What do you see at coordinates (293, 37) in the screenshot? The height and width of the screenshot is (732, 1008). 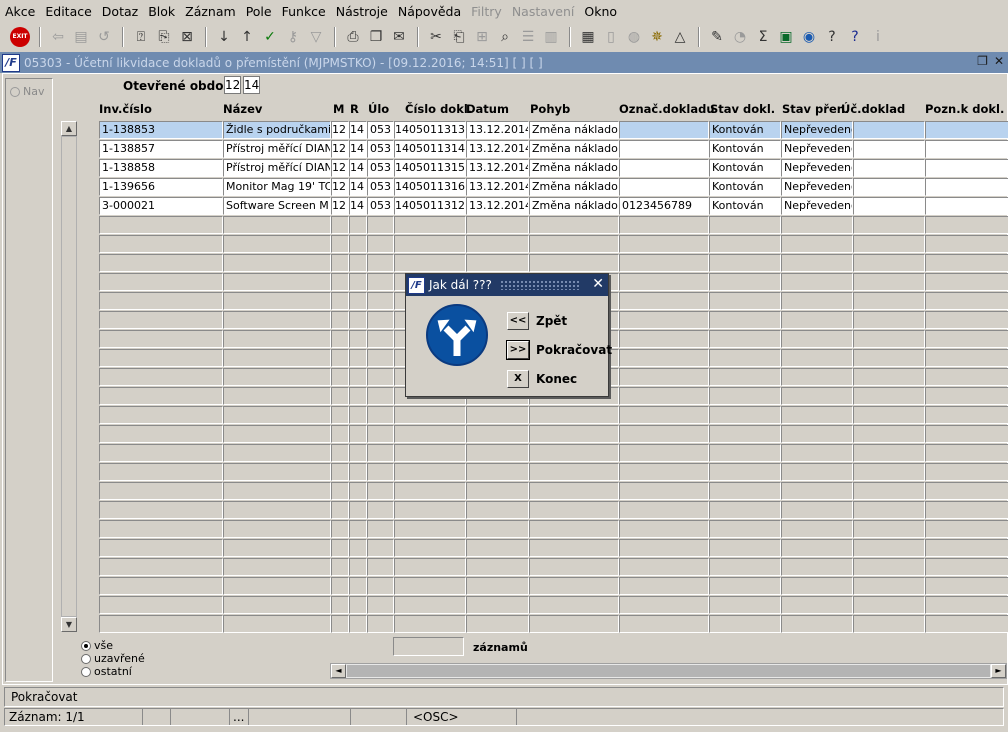 I see `key-icon: ⚷` at bounding box center [293, 37].